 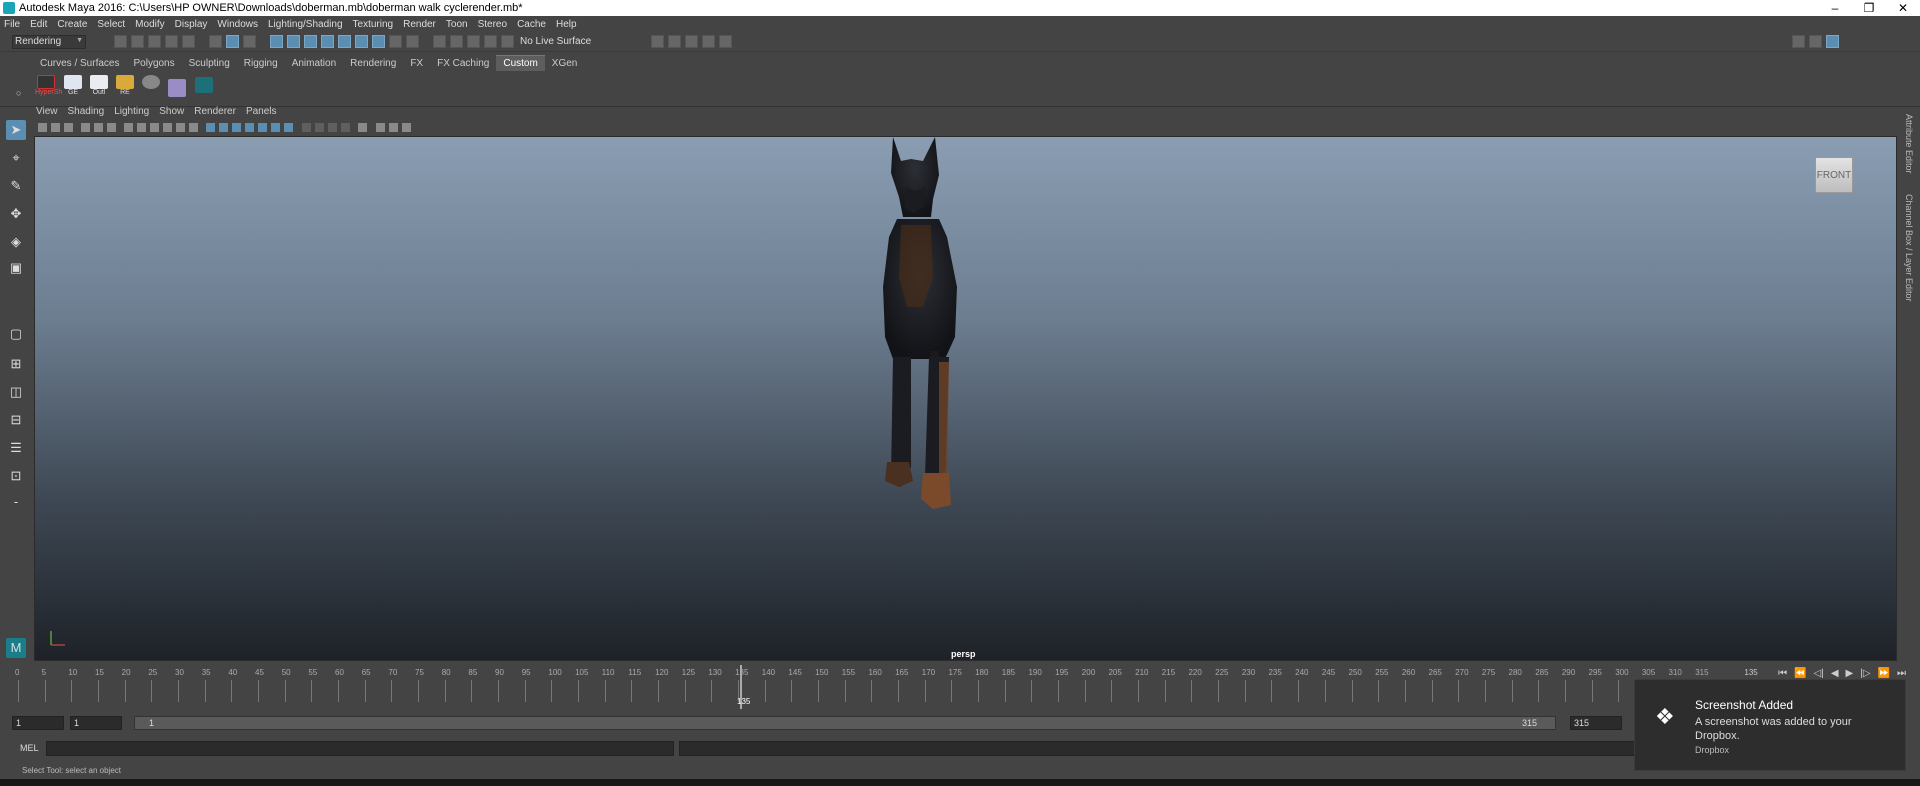 What do you see at coordinates (395, 41) in the screenshot?
I see `lock-selection-icon` at bounding box center [395, 41].